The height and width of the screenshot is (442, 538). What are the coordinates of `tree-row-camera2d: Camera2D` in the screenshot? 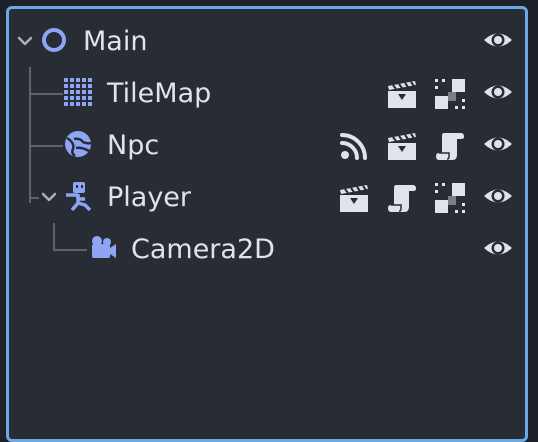 It's located at (267, 249).